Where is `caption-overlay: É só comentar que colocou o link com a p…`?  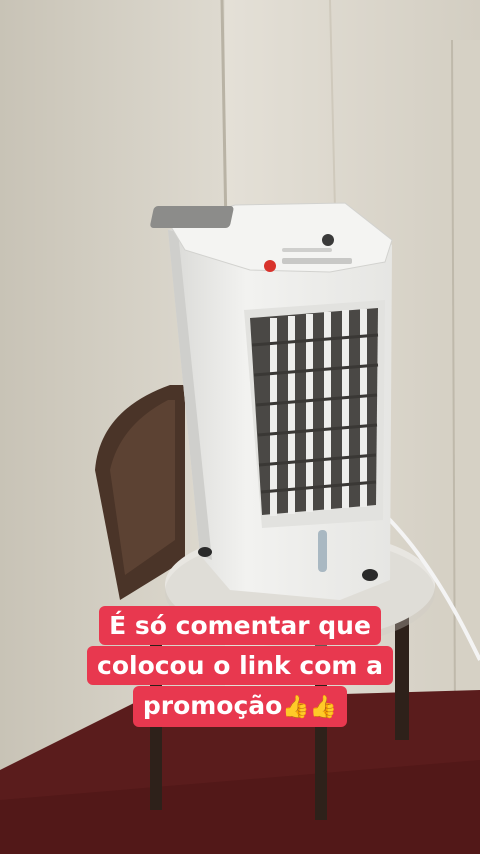 caption-overlay: É só comentar que colocou o link com a p… is located at coordinates (240, 666).